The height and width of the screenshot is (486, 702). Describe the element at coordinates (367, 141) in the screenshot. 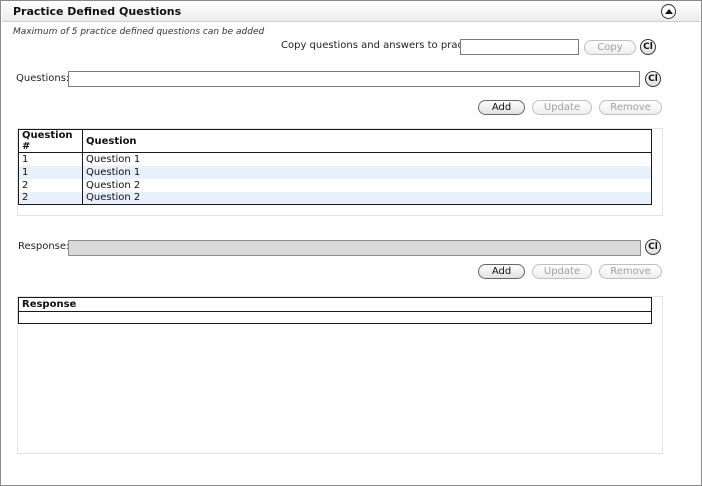

I see `column-header-question: Question` at that location.